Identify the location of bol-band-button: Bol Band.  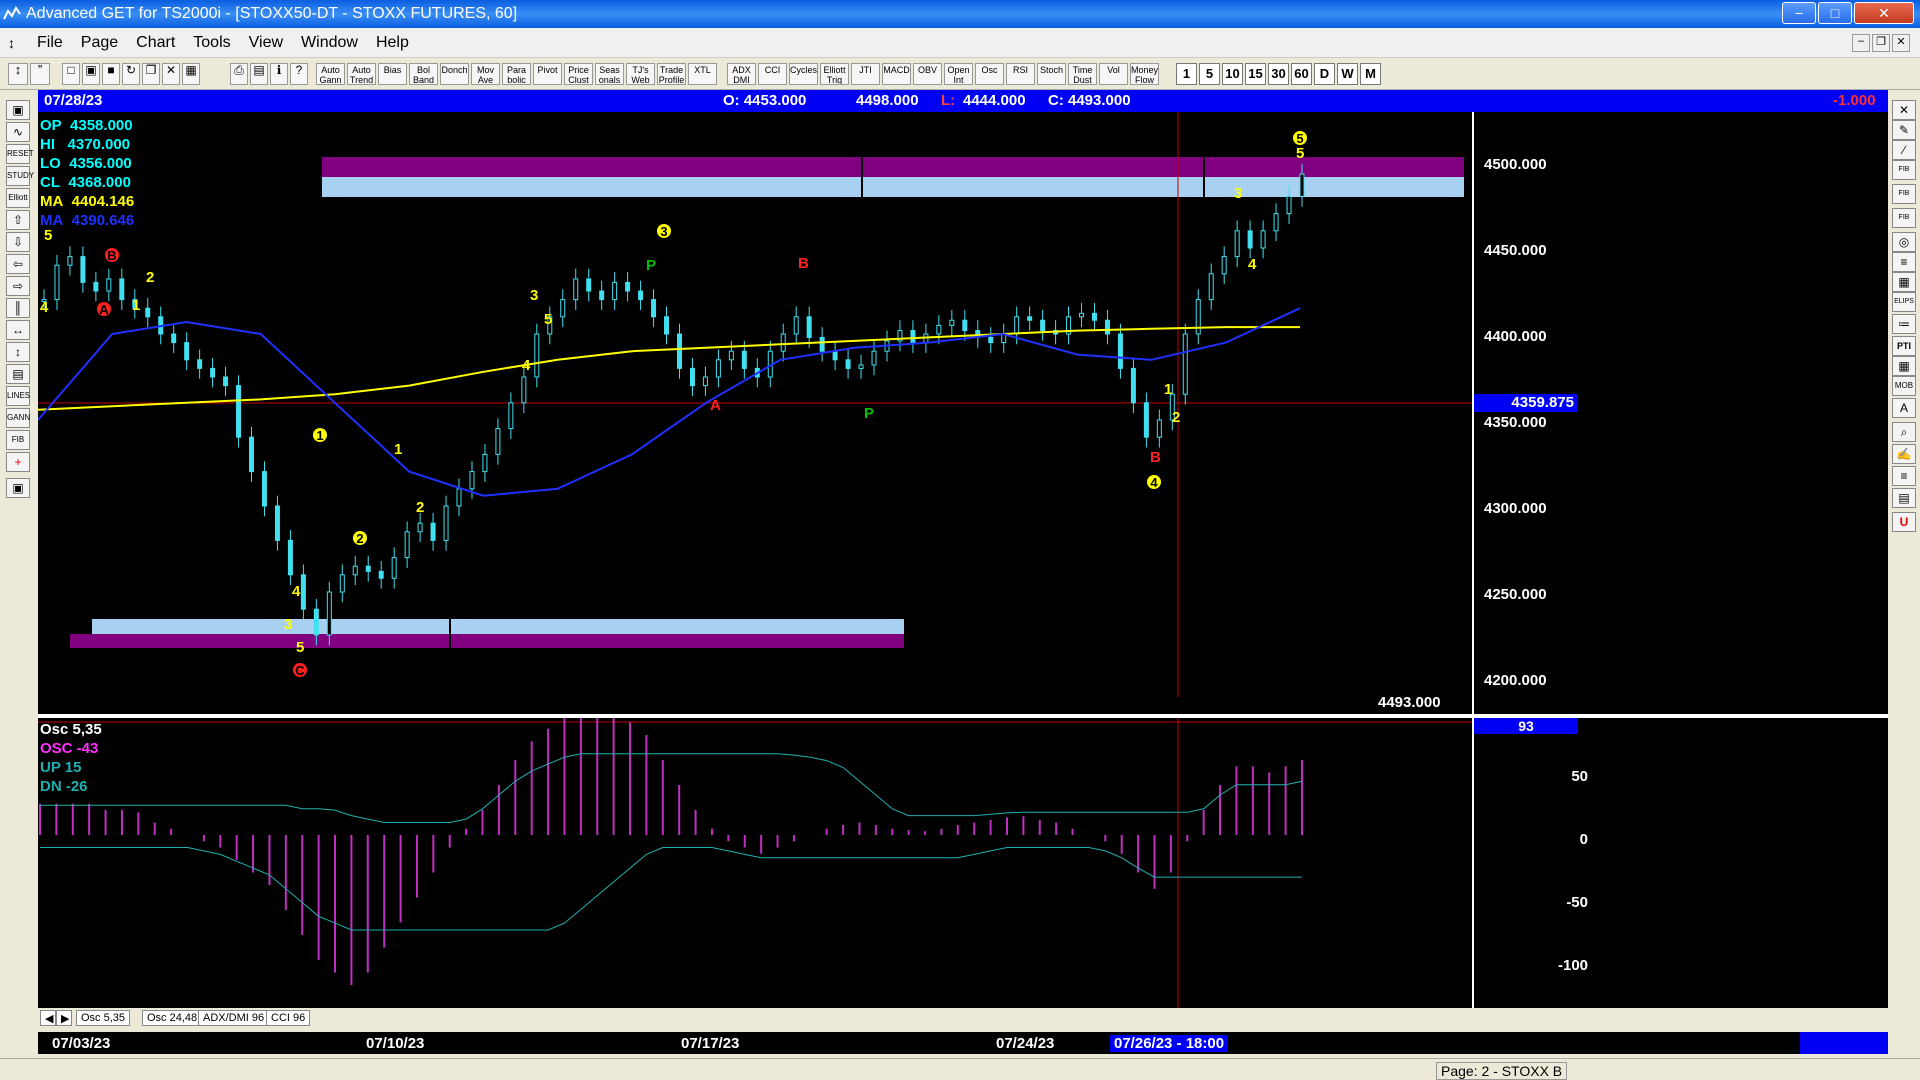
(423, 74).